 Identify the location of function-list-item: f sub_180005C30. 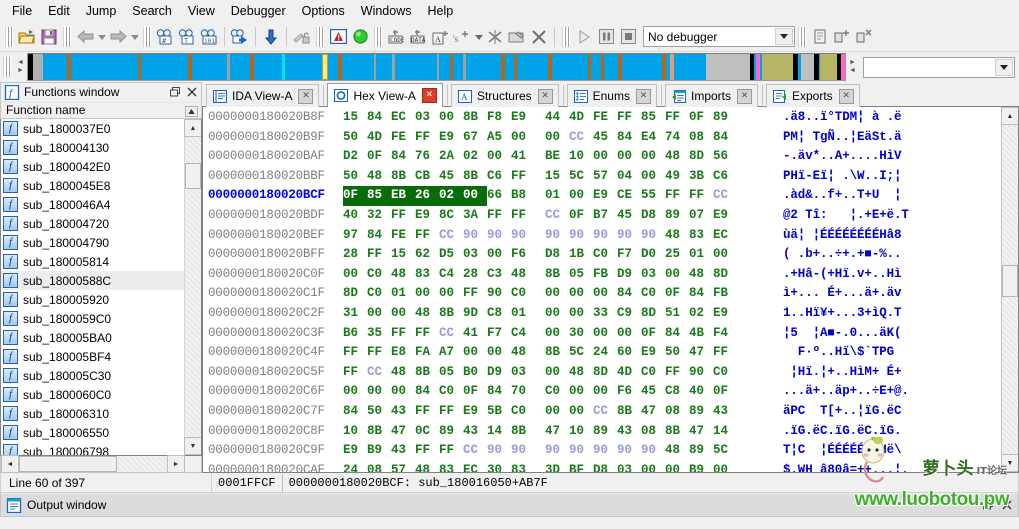
(92, 375).